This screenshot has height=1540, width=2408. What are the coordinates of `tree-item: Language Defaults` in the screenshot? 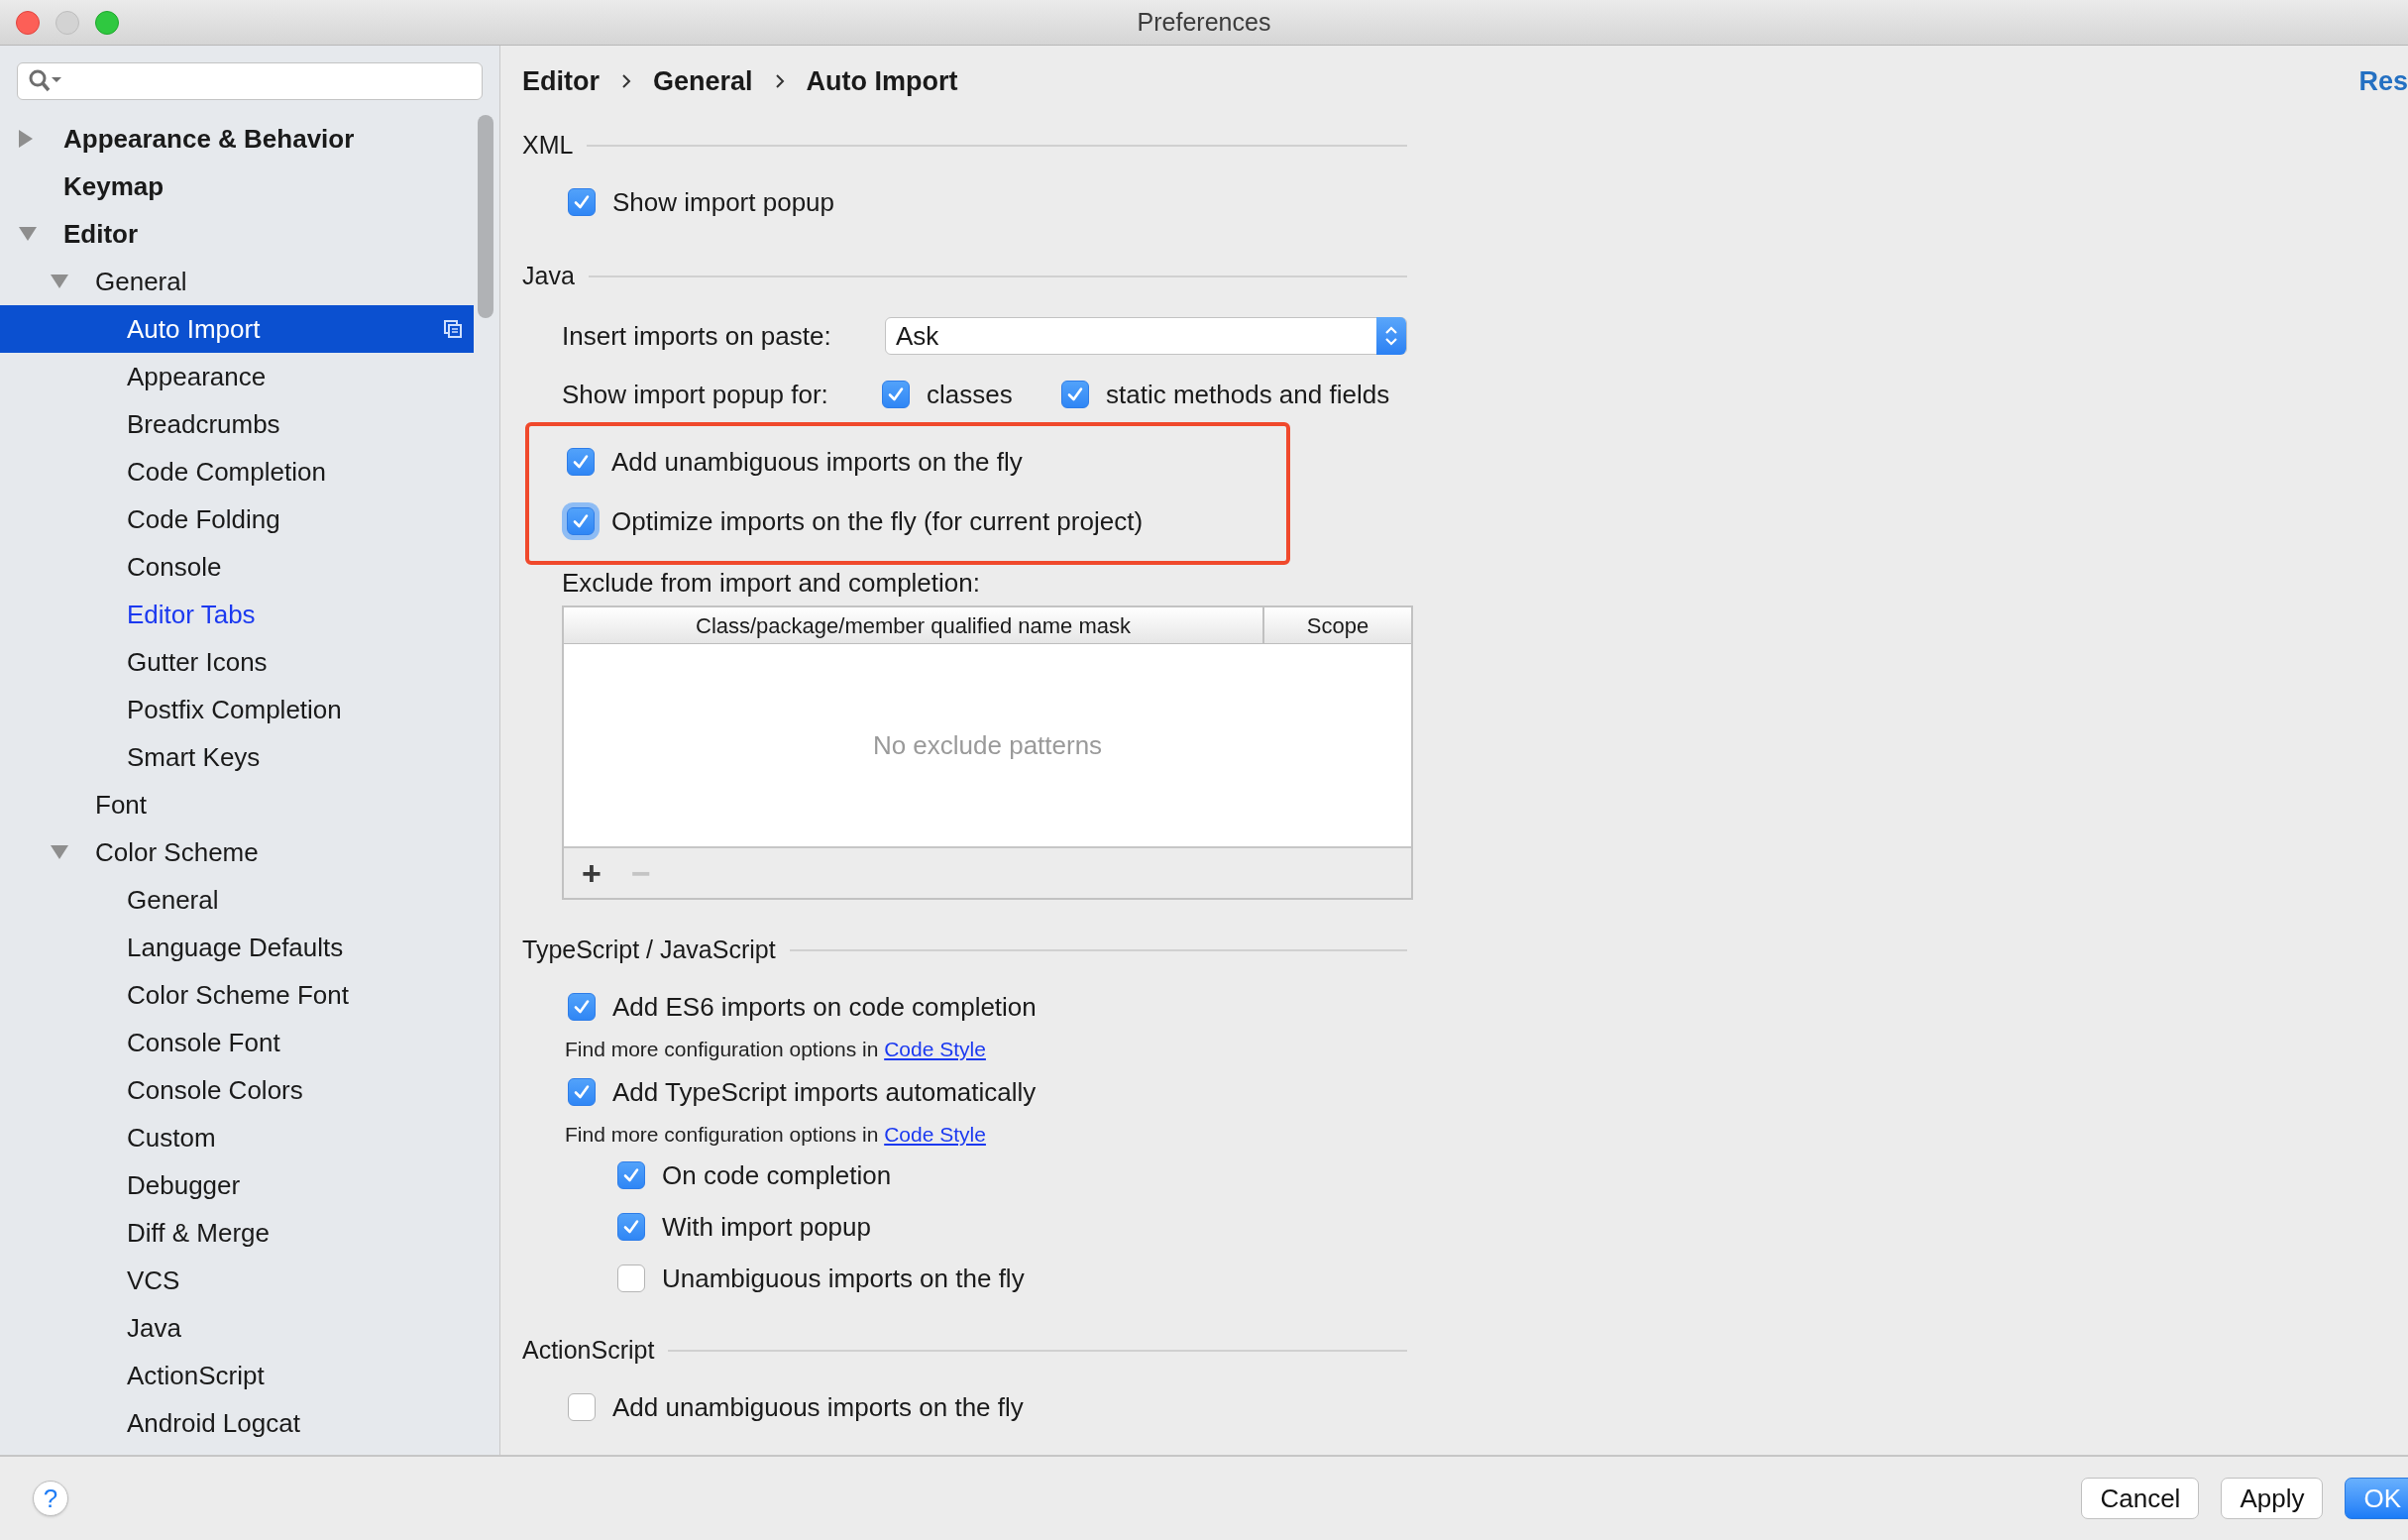 It's located at (237, 947).